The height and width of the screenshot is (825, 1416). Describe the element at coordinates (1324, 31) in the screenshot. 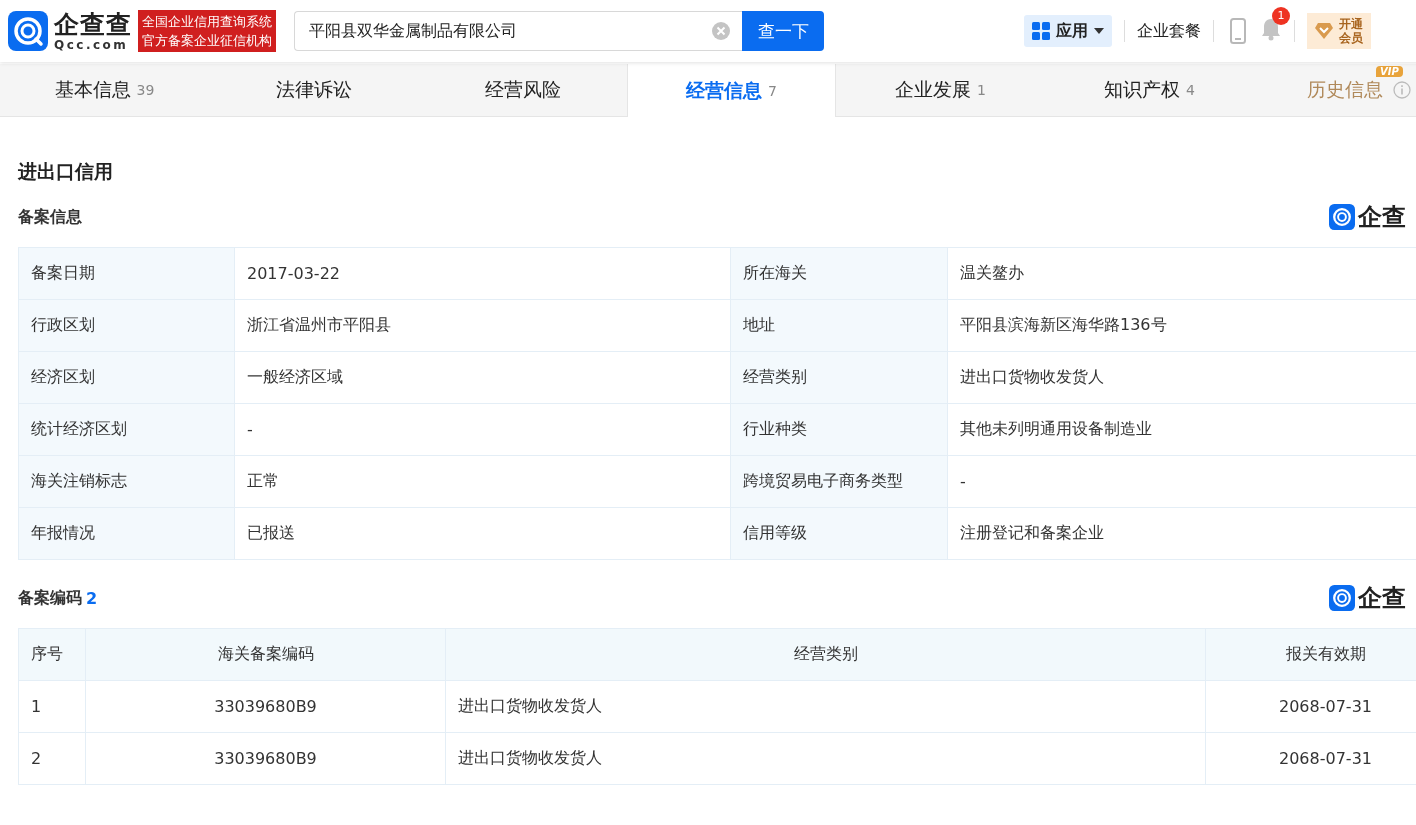

I see `diamond-icon` at that location.